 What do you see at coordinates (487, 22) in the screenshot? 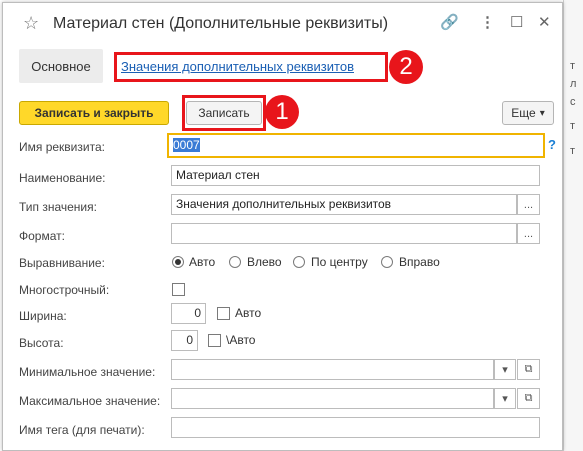
I see `more-menu-icon: ⋮` at bounding box center [487, 22].